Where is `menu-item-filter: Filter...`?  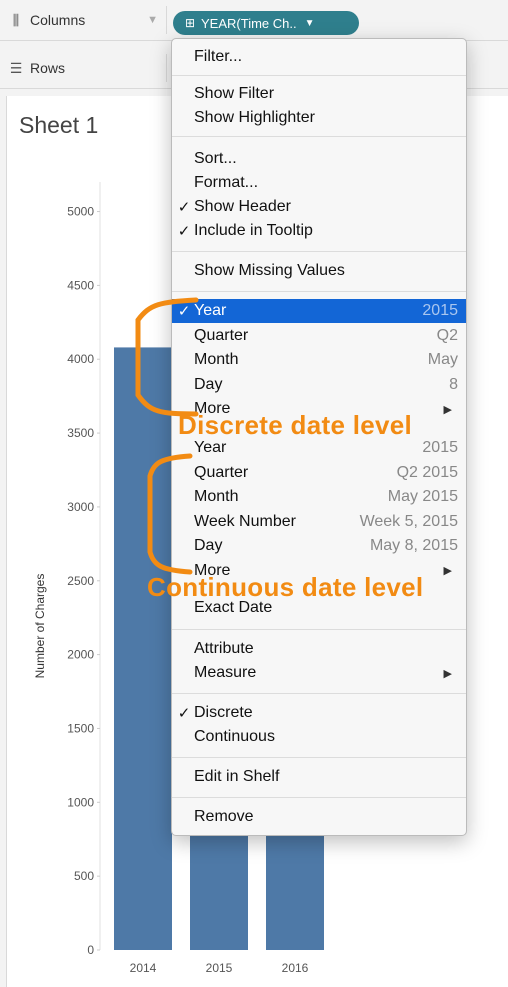
menu-item-filter: Filter... is located at coordinates (319, 57).